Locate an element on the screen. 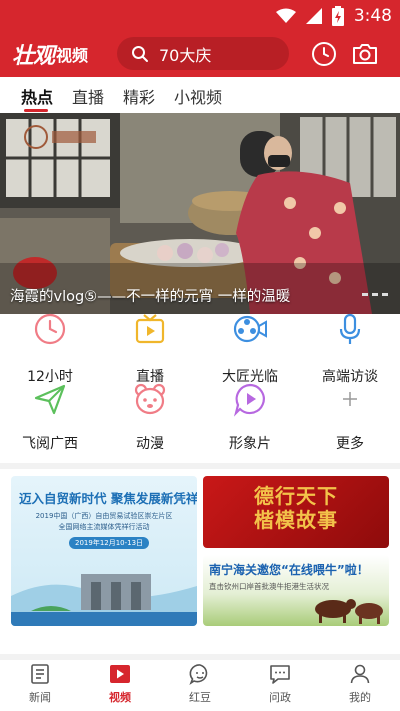 Image resolution: width=400 pixels, height=711 pixels. microphone-icon is located at coordinates (350, 328).